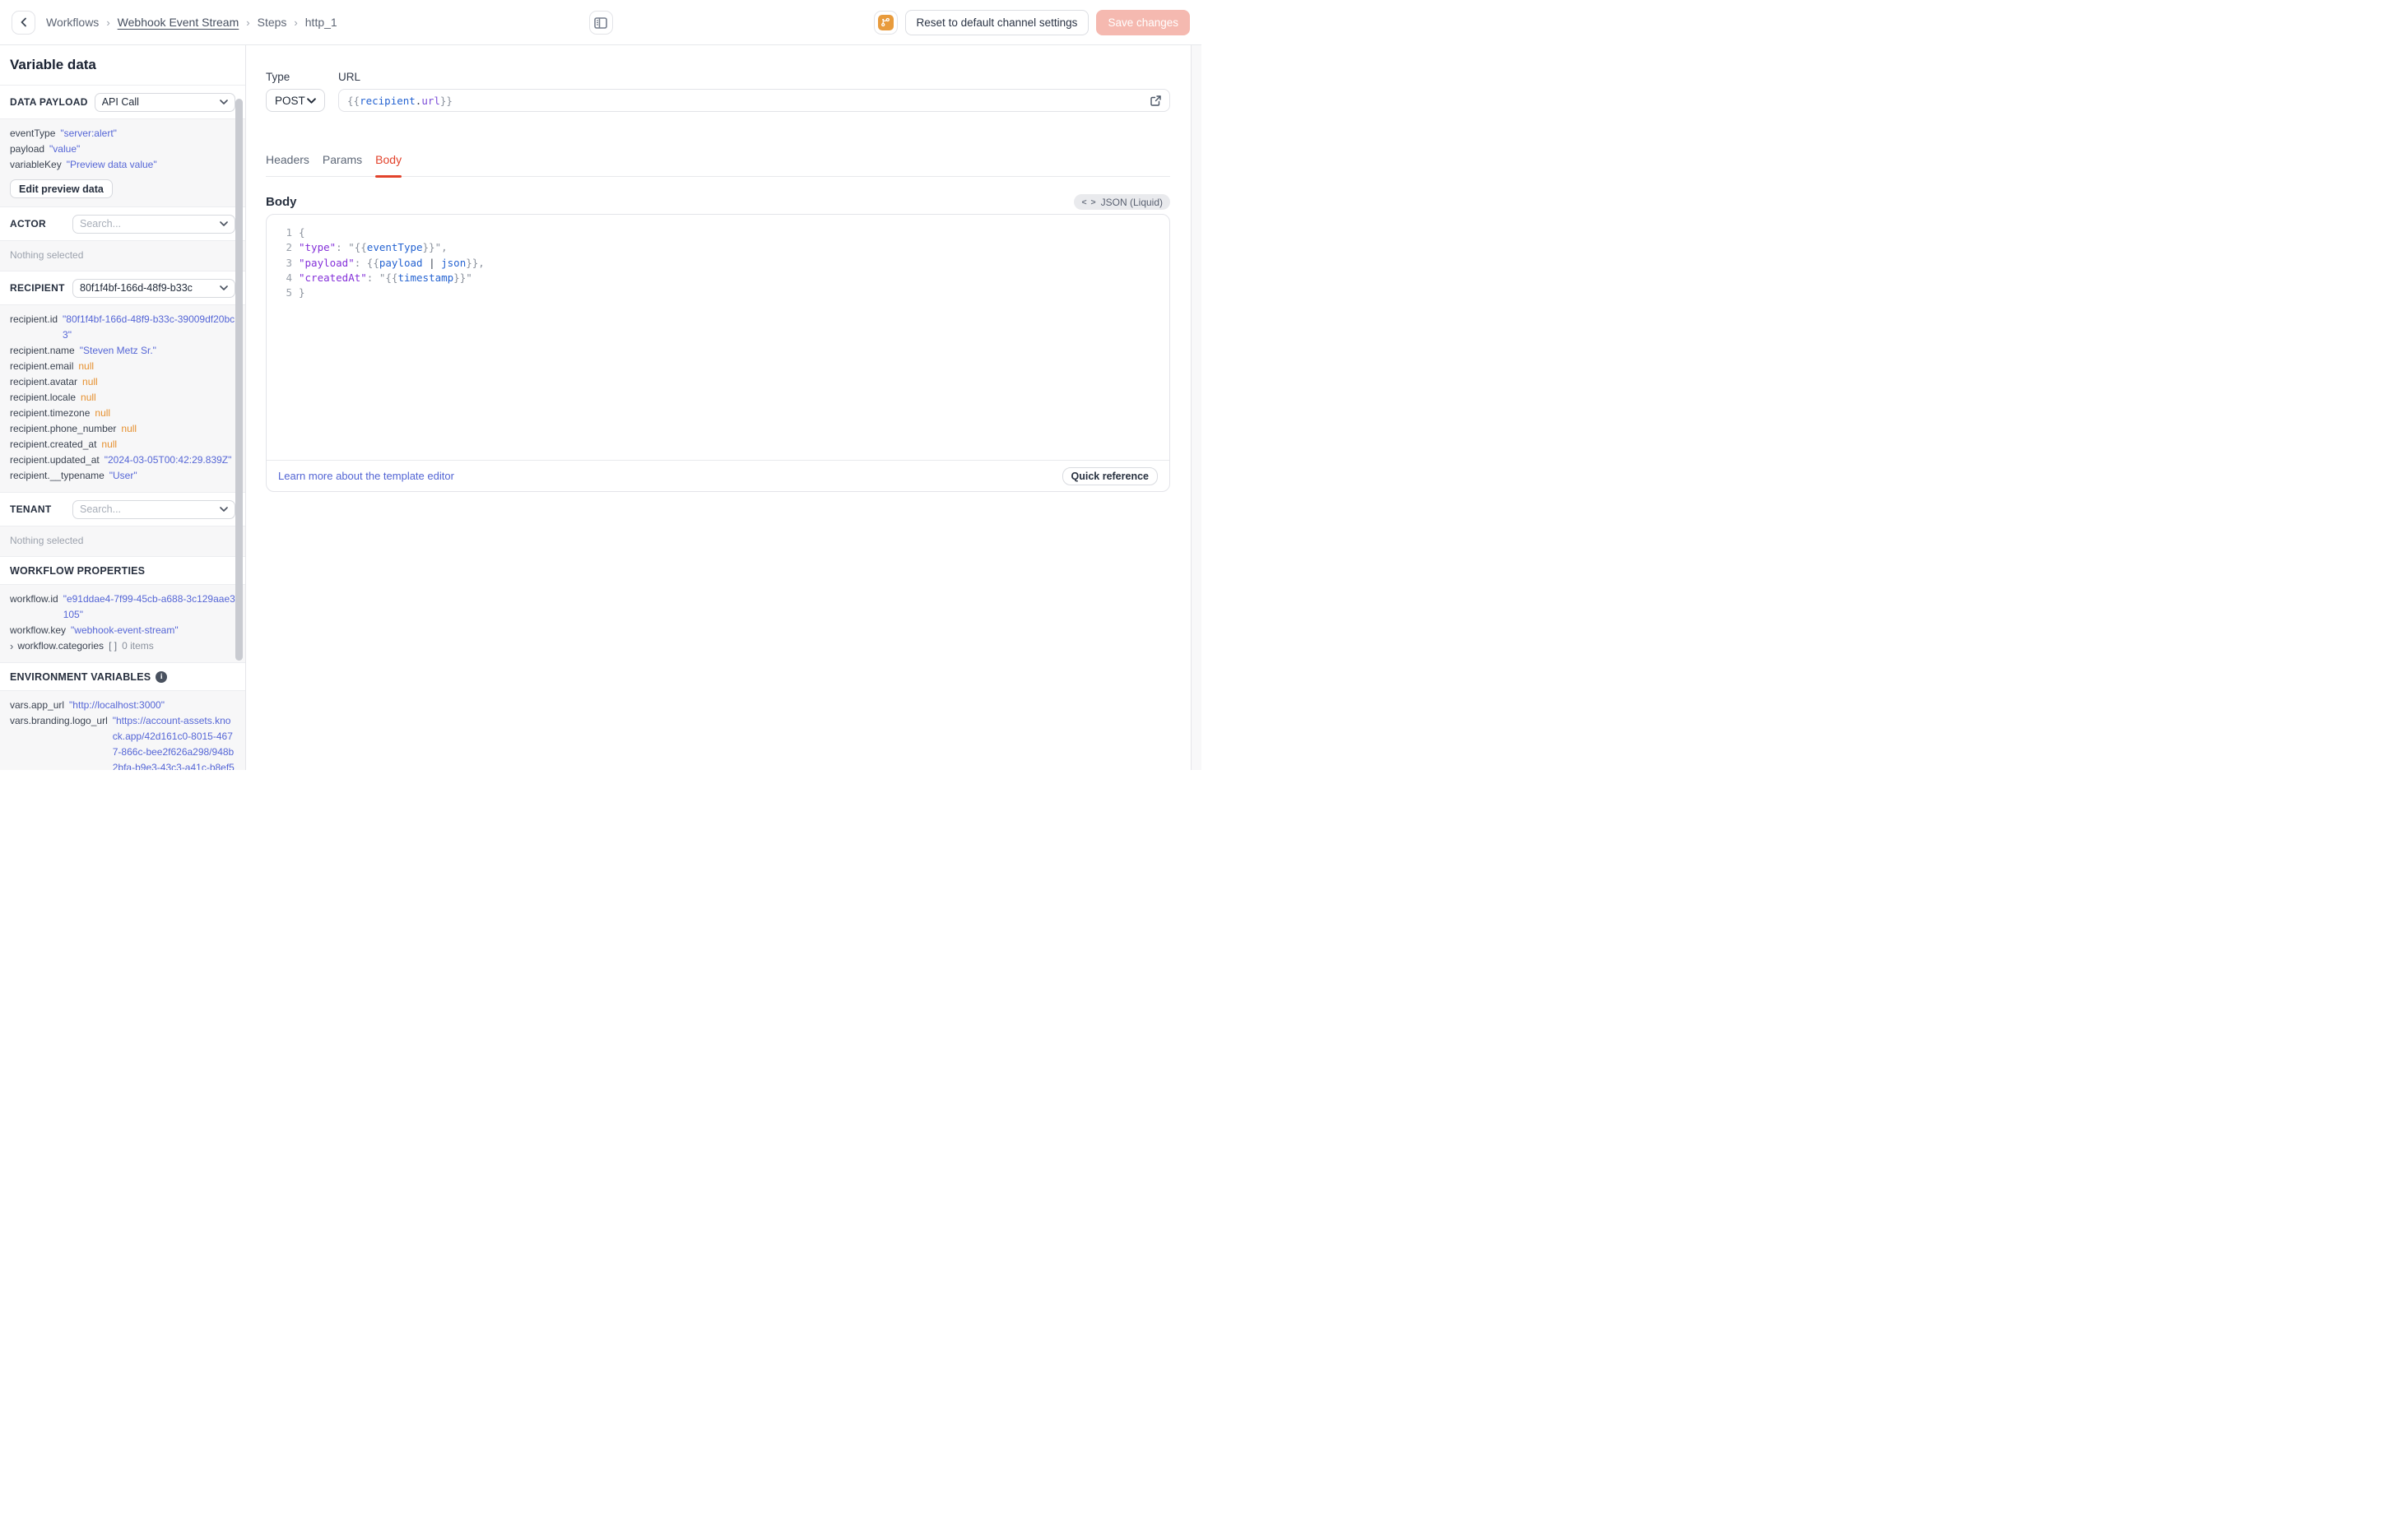  What do you see at coordinates (138, 646) in the screenshot?
I see `property-count: 0 items` at bounding box center [138, 646].